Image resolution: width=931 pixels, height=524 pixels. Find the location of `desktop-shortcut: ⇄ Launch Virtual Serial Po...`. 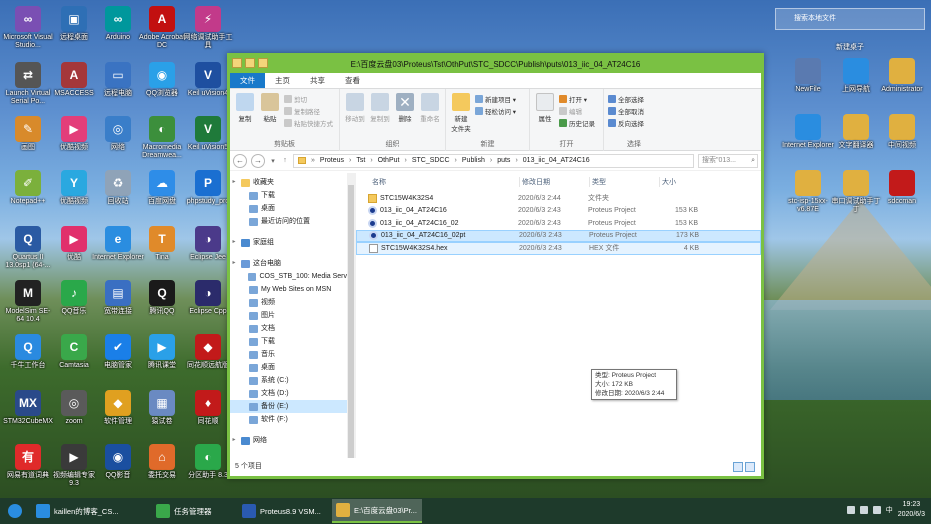

desktop-shortcut: ⇄ Launch Virtual Serial Po... is located at coordinates (28, 84).